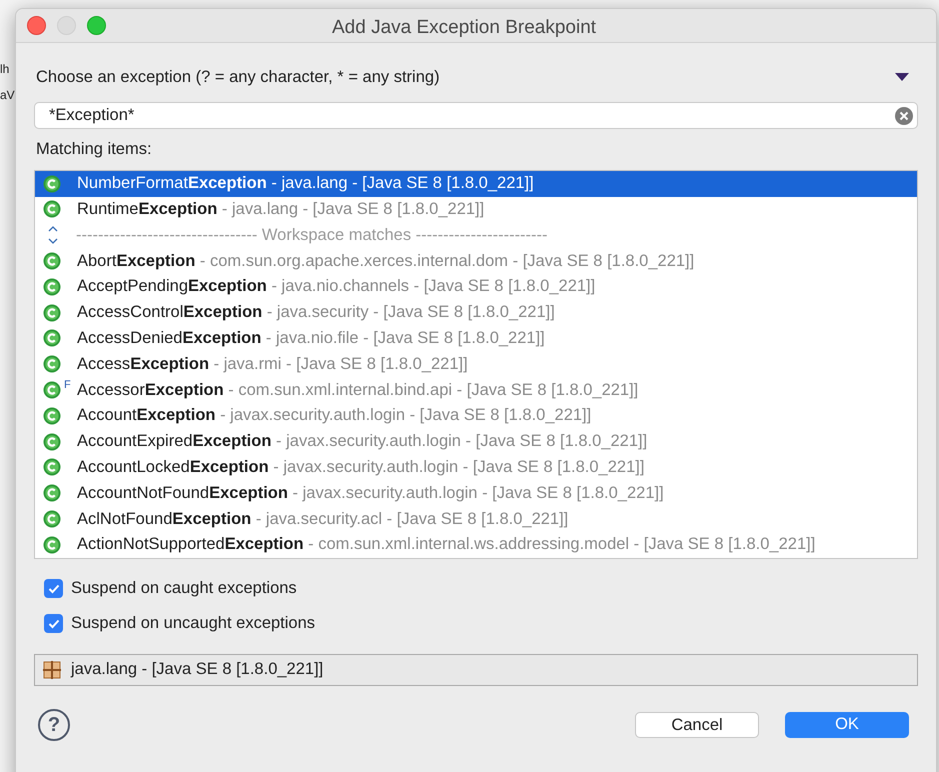 This screenshot has width=939, height=772. Describe the element at coordinates (172, 287) in the screenshot. I see `class-name: AcceptPendingException` at that location.